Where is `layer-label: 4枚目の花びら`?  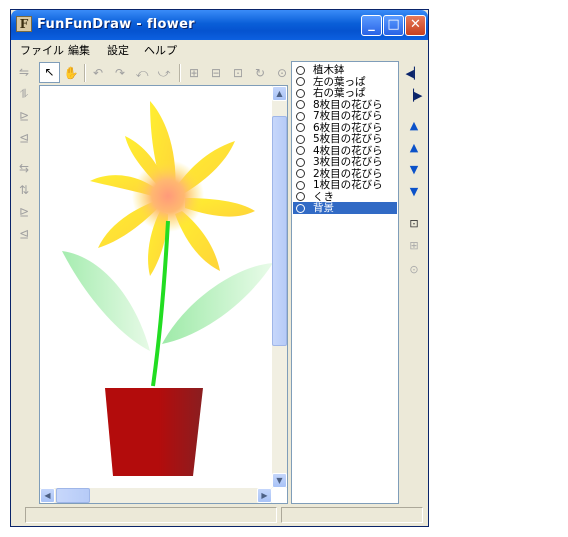
layer-label: 4枚目の花びら is located at coordinates (348, 150).